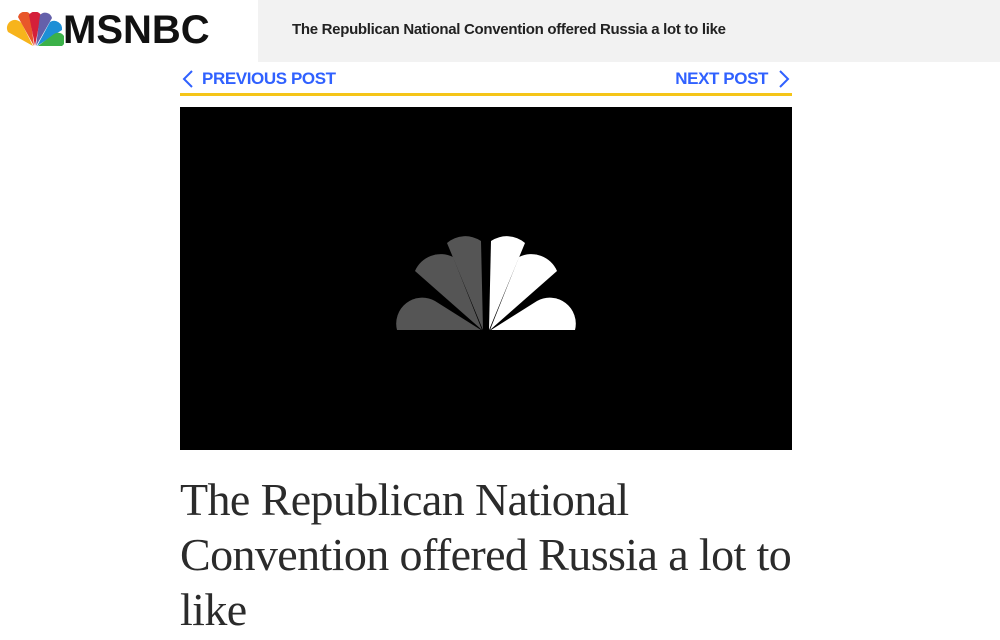 The image size is (1000, 640). What do you see at coordinates (136, 30) in the screenshot?
I see `logo-wordmark: MSNBC` at bounding box center [136, 30].